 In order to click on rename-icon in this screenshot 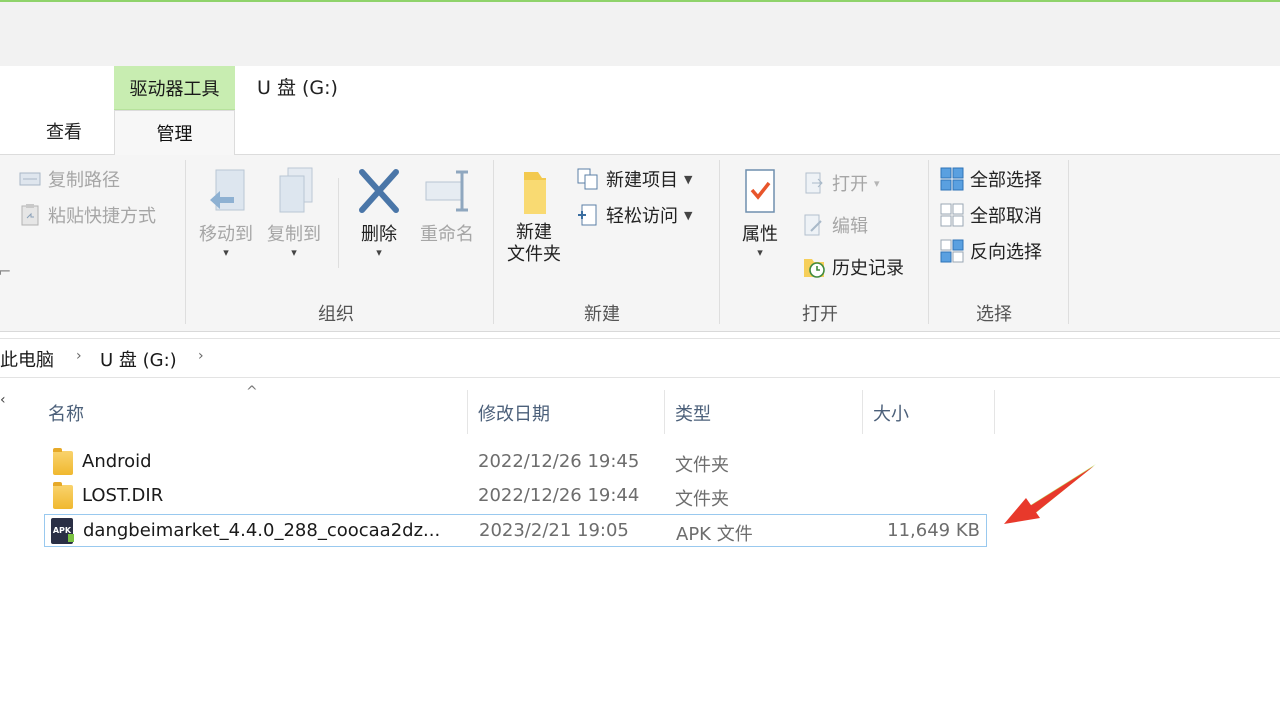, I will do `click(447, 195)`.